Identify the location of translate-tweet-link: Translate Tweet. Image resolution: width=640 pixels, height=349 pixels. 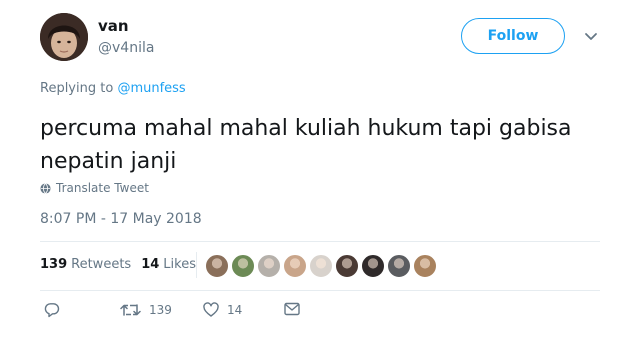
(94, 188).